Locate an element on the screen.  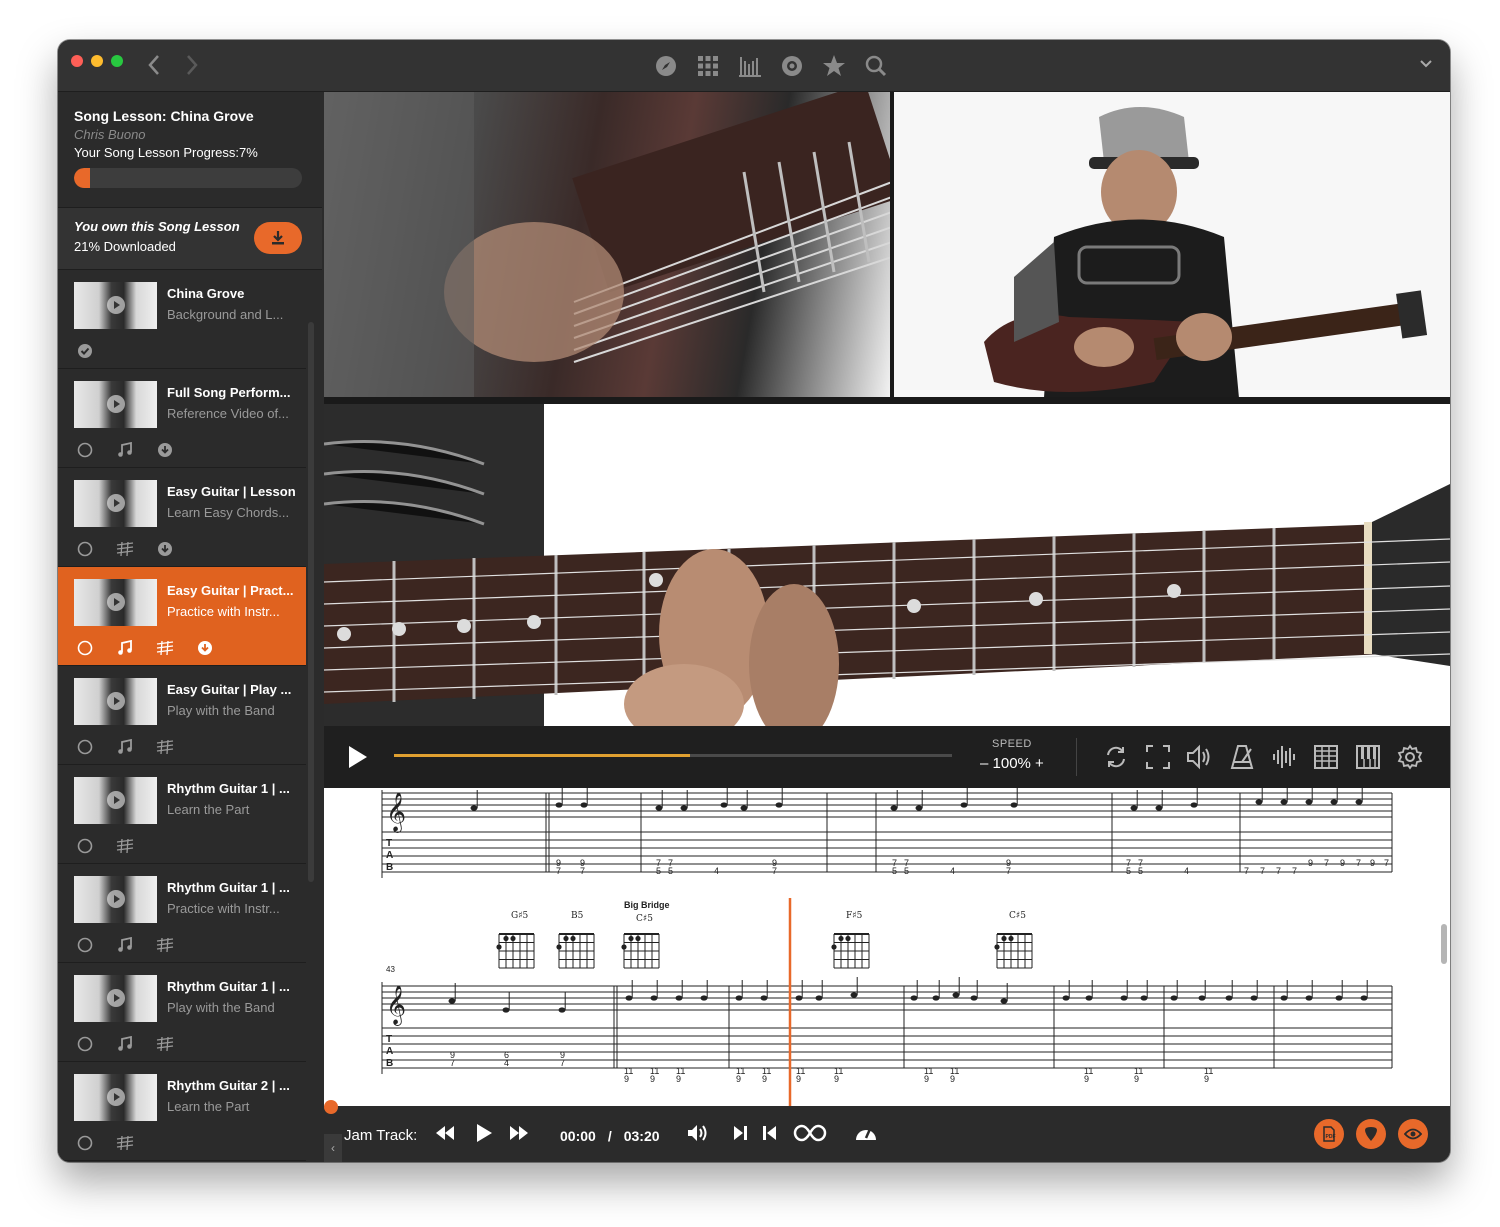
skip-end-icon is located at coordinates (740, 1135).